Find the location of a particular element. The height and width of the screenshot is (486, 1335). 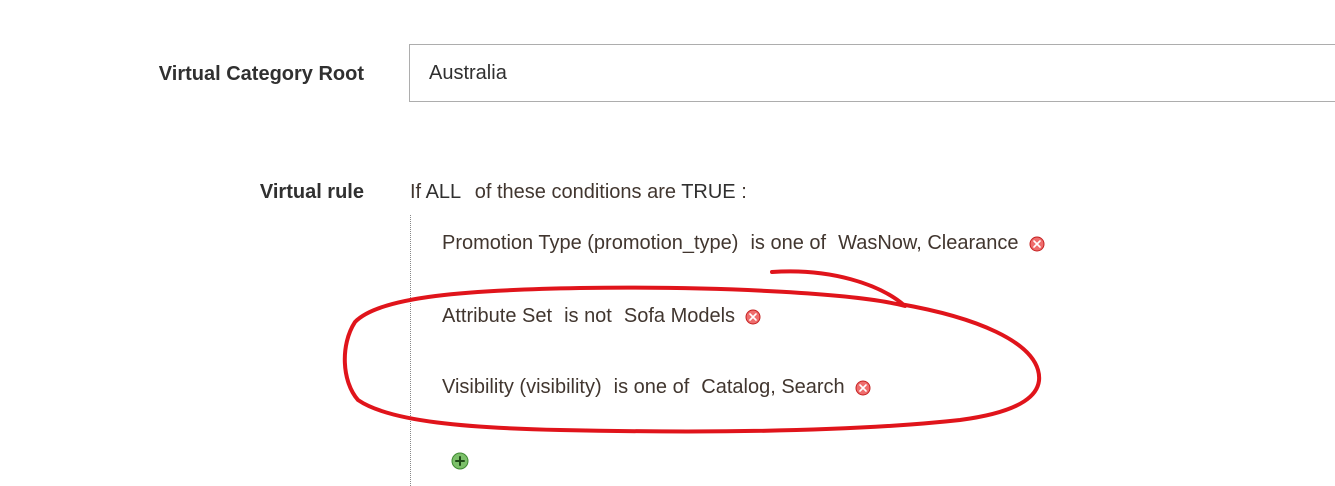

rule-header-middle: of these conditions are is located at coordinates (575, 192).